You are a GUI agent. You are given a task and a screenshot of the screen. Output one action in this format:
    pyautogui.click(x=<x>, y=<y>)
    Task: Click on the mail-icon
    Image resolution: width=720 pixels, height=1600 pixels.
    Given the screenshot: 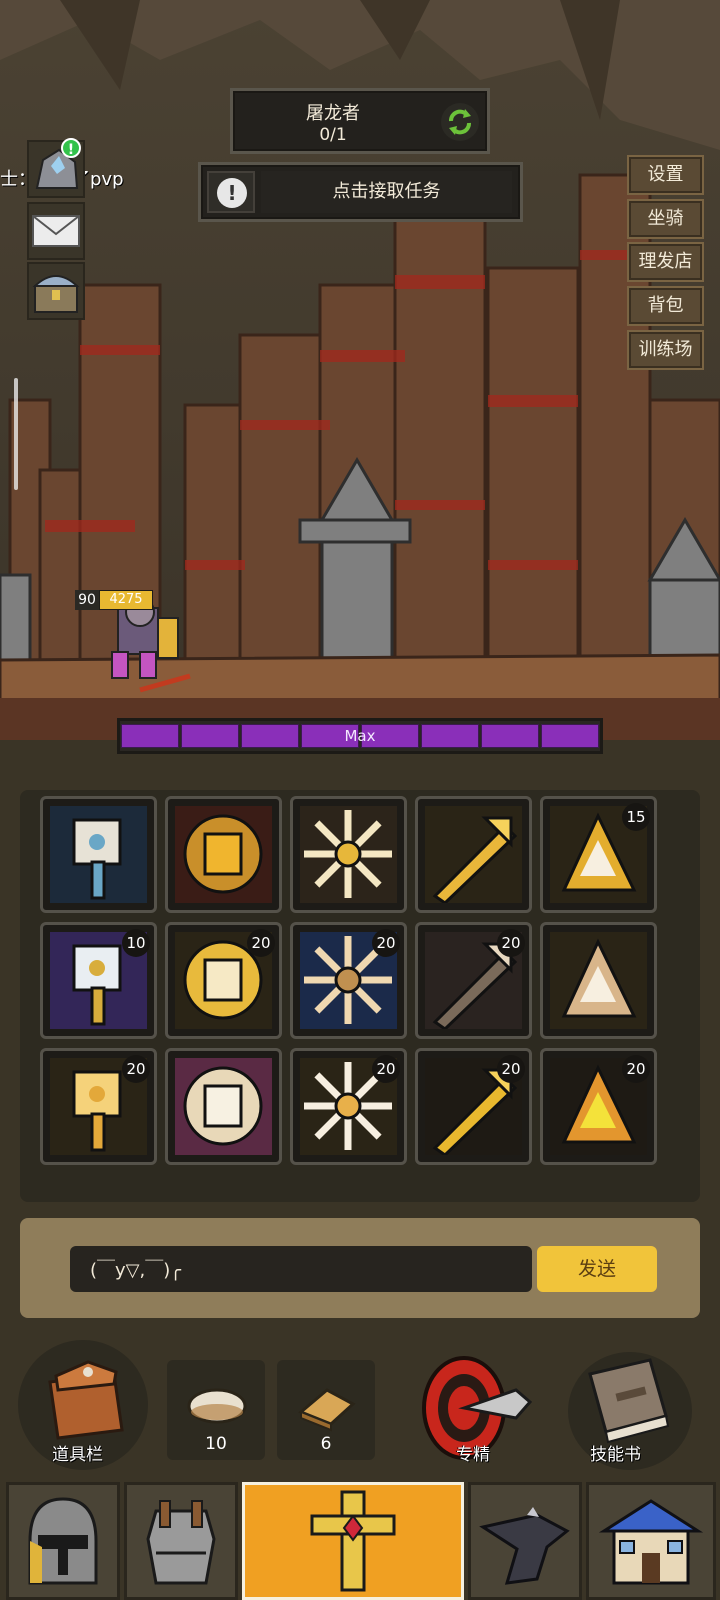 What is the action you would take?
    pyautogui.click(x=56, y=231)
    